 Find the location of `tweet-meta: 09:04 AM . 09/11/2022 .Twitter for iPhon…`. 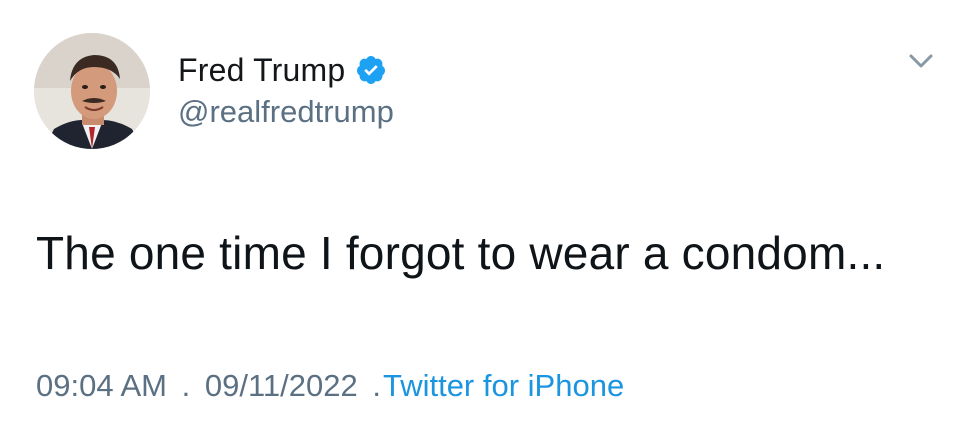

tweet-meta: 09:04 AM . 09/11/2022 .Twitter for iPhon… is located at coordinates (330, 386).